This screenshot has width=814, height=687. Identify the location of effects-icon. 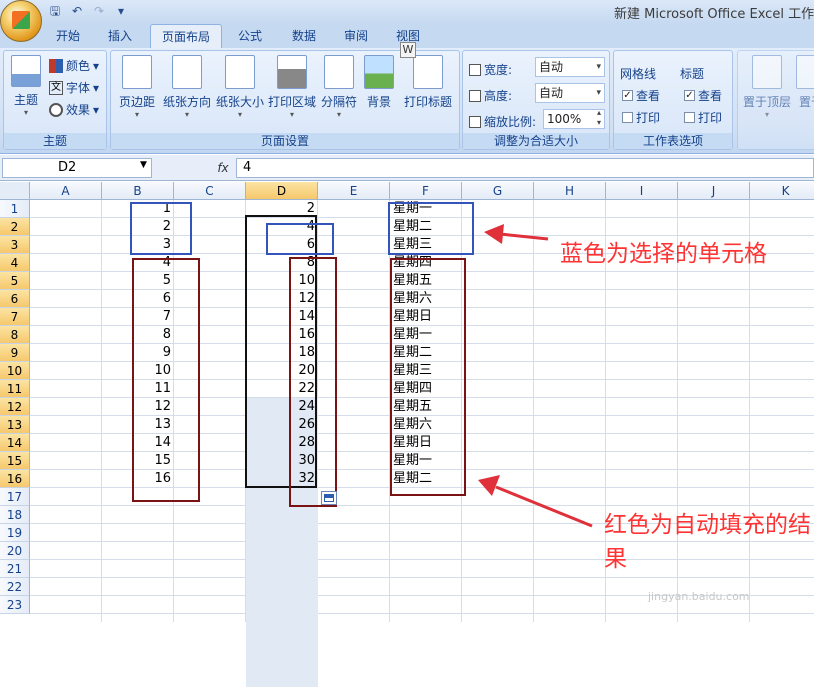
(56, 109).